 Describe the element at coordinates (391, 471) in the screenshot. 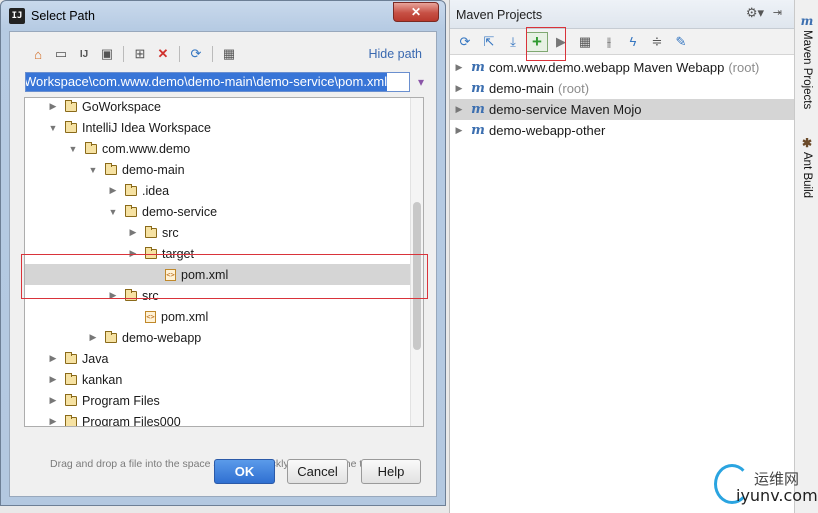

I see `help-button: Help` at that location.